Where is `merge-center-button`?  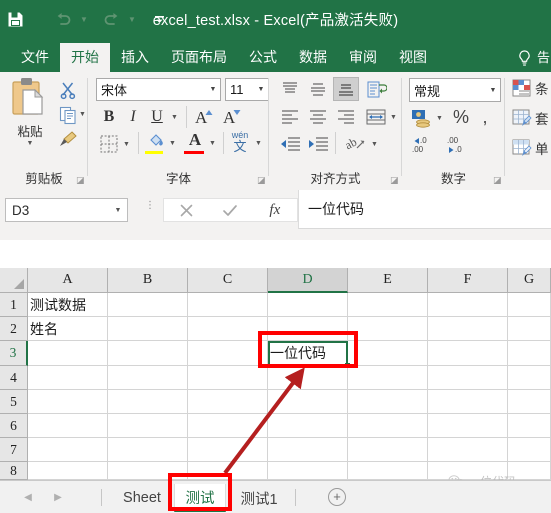
merge-center-button is located at coordinates (376, 117).